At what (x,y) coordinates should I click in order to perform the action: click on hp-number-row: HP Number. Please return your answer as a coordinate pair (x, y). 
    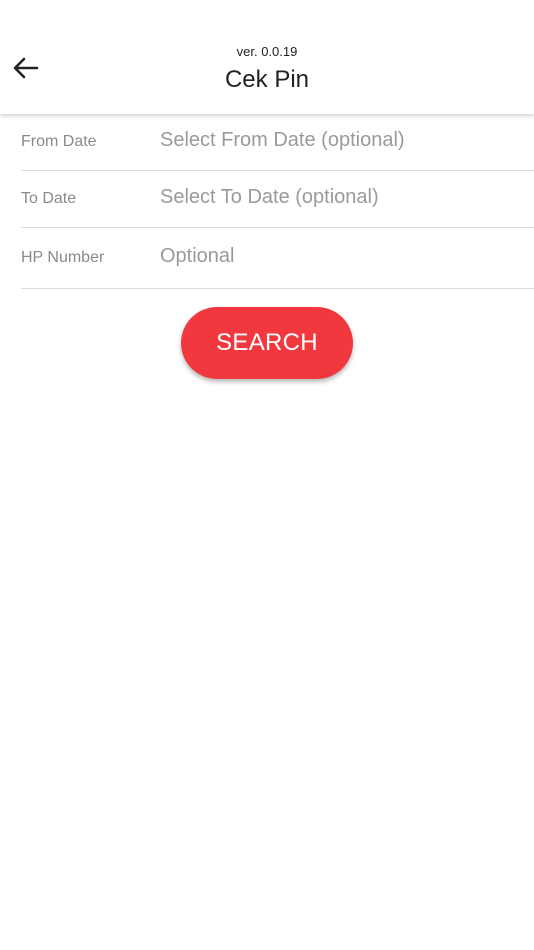
    Looking at the image, I should click on (277, 258).